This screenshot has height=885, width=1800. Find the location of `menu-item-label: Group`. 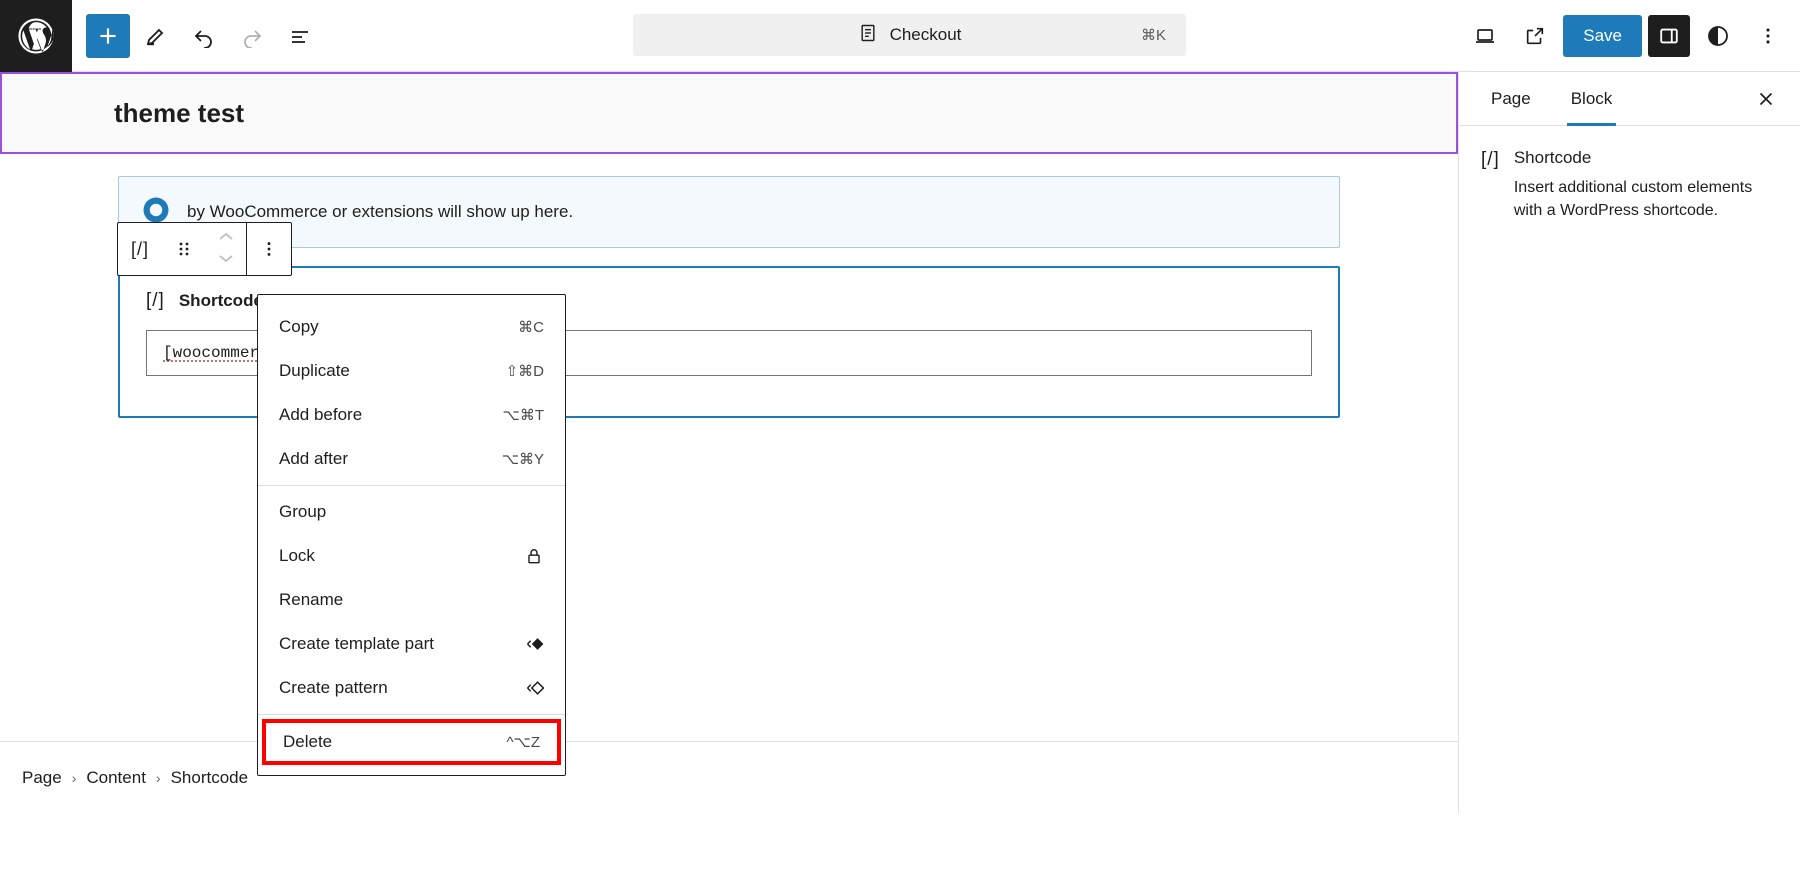

menu-item-label: Group is located at coordinates (303, 511).